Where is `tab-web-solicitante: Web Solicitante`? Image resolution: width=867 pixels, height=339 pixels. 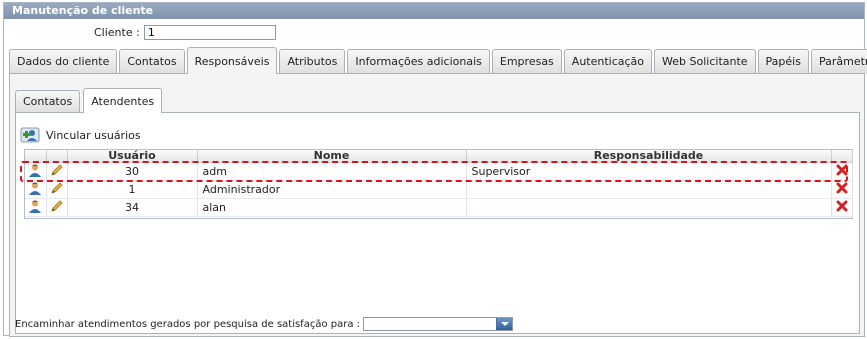 tab-web-solicitante: Web Solicitante is located at coordinates (705, 61).